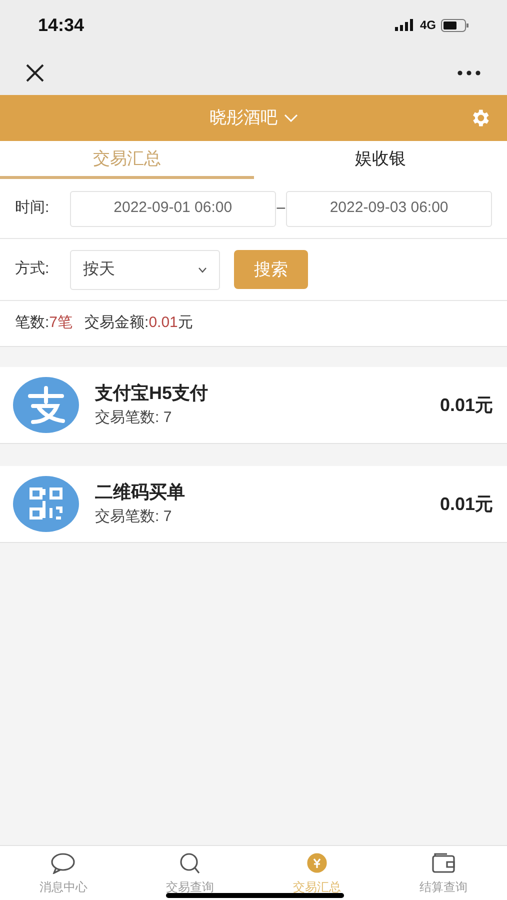  Describe the element at coordinates (116, 323) in the screenshot. I see `amount-label: 交易金额:` at that location.